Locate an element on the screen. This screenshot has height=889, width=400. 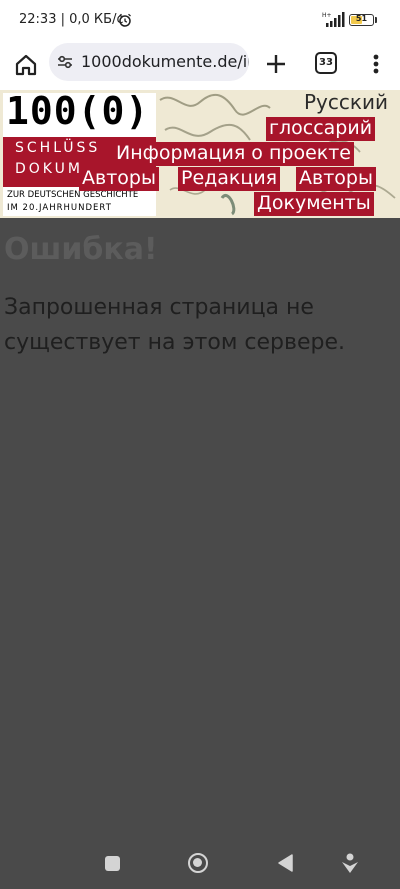
plus-icon is located at coordinates (276, 64).